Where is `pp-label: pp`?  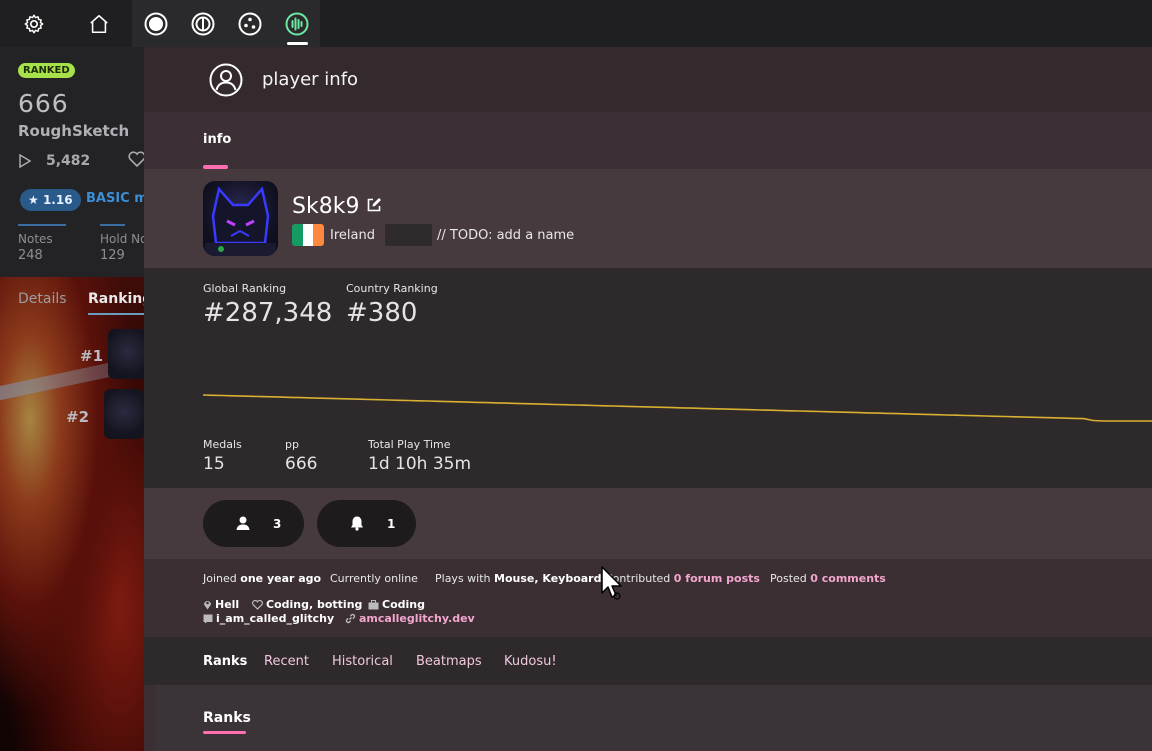 pp-label: pp is located at coordinates (292, 444).